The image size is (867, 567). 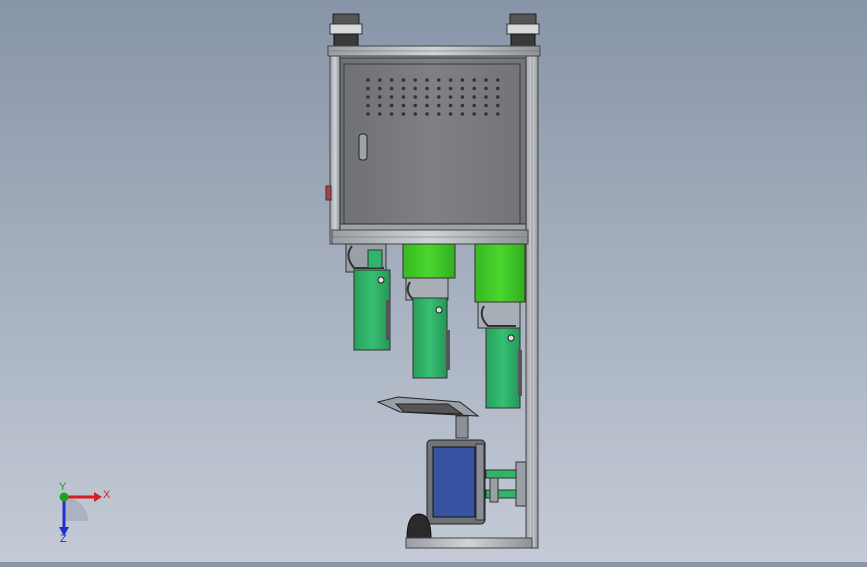 What do you see at coordinates (428, 417) in the screenshot?
I see `keyboard-tray` at bounding box center [428, 417].